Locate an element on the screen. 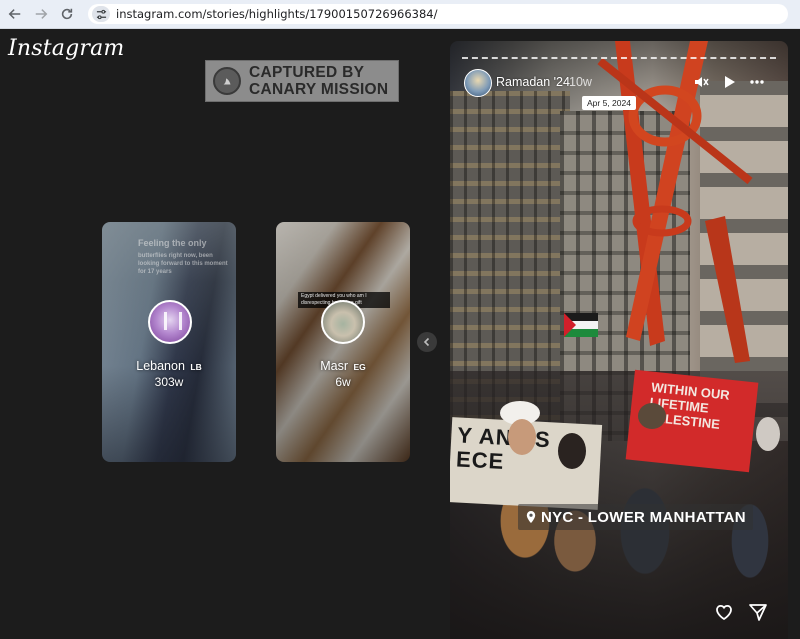 The image size is (800, 639). flag-code: EG is located at coordinates (359, 367).